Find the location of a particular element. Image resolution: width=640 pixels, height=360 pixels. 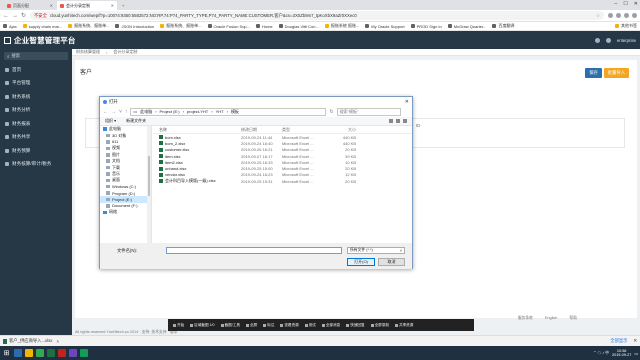

windows-start-icon: ⊞ is located at coordinates (6, 353).